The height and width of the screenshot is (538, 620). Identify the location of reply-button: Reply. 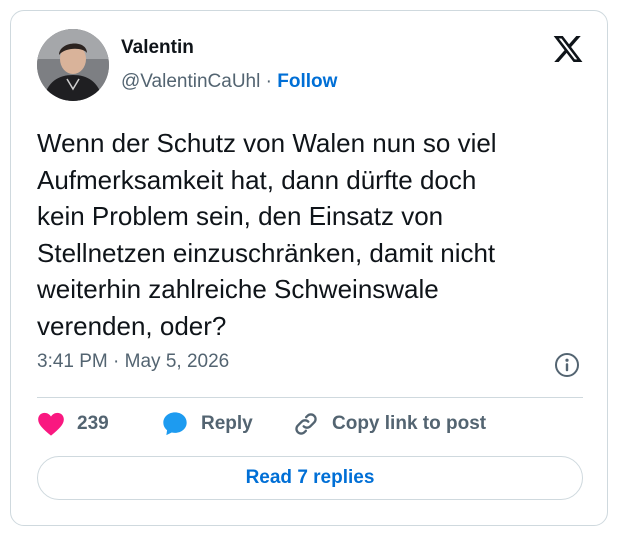
(207, 424).